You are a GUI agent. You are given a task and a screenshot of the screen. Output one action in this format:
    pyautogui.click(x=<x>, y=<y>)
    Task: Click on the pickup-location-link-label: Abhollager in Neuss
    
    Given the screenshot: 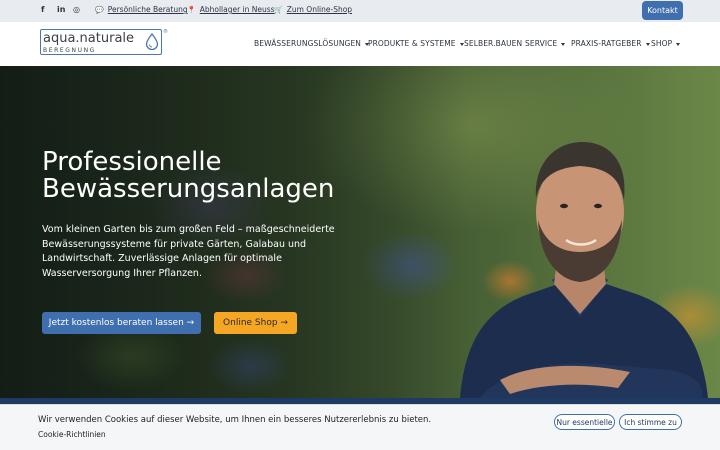 What is the action you would take?
    pyautogui.click(x=237, y=9)
    